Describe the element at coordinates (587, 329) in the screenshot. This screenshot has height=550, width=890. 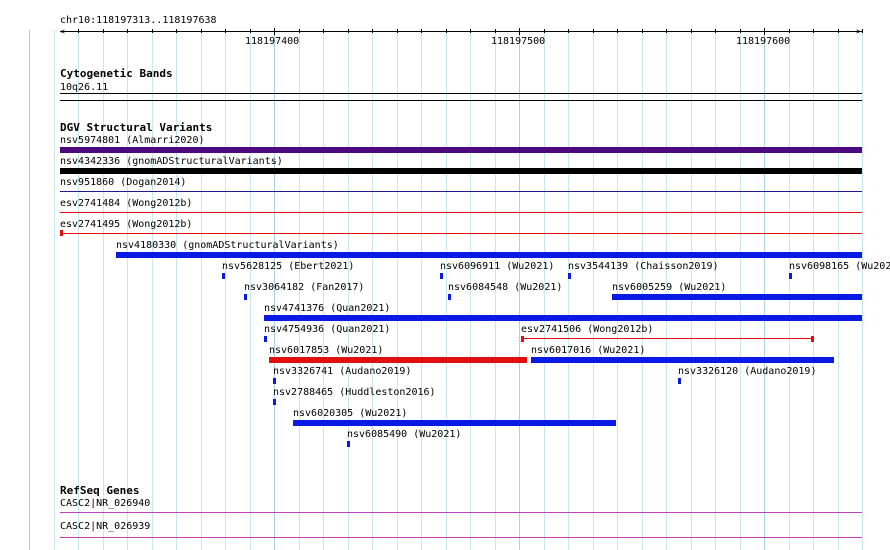
I see `variant-label: esv2741506 (Wong2012b)` at that location.